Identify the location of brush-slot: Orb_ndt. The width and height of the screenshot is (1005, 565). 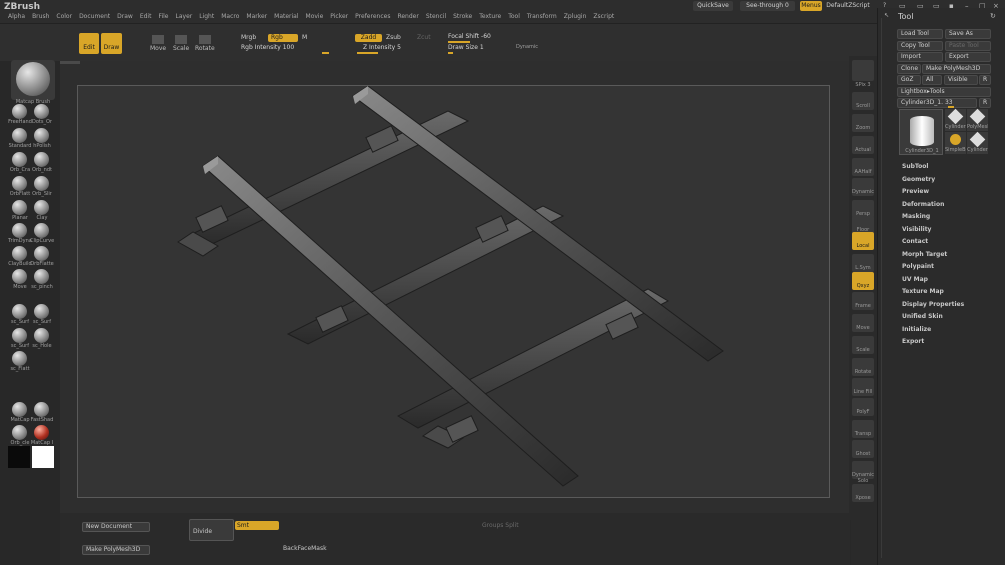
(42, 163).